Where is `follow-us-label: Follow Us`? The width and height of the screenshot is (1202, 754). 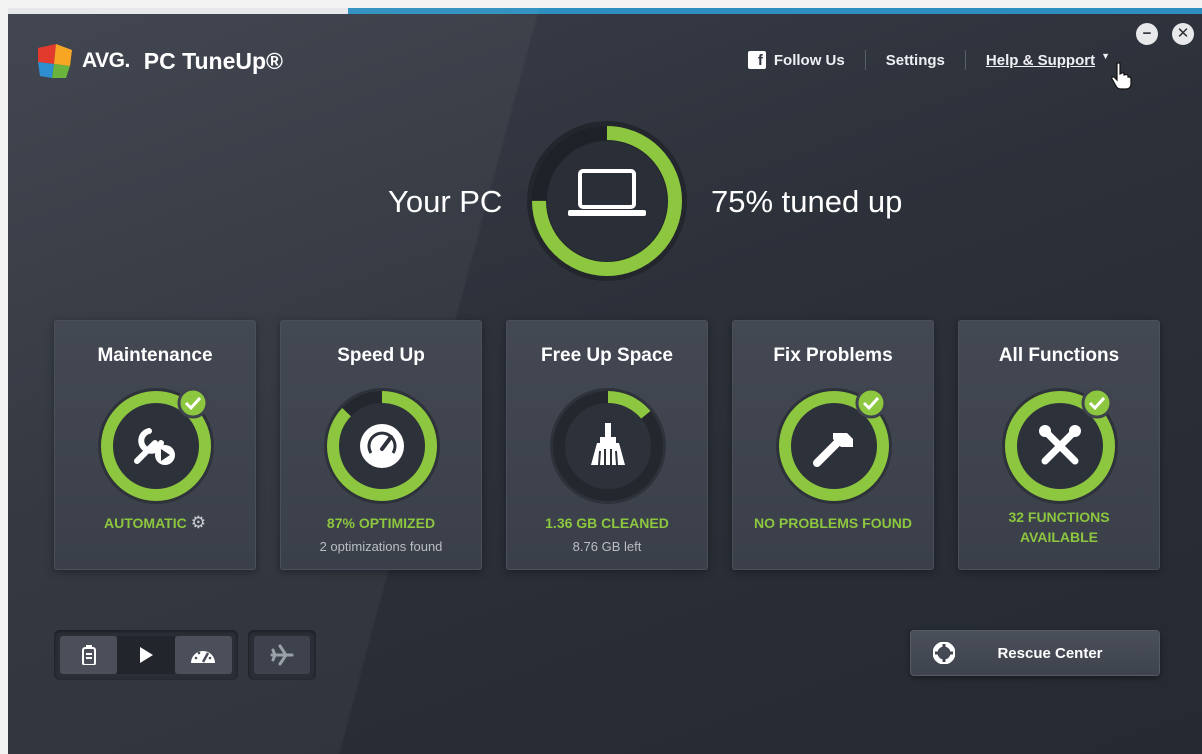
follow-us-label: Follow Us is located at coordinates (809, 60).